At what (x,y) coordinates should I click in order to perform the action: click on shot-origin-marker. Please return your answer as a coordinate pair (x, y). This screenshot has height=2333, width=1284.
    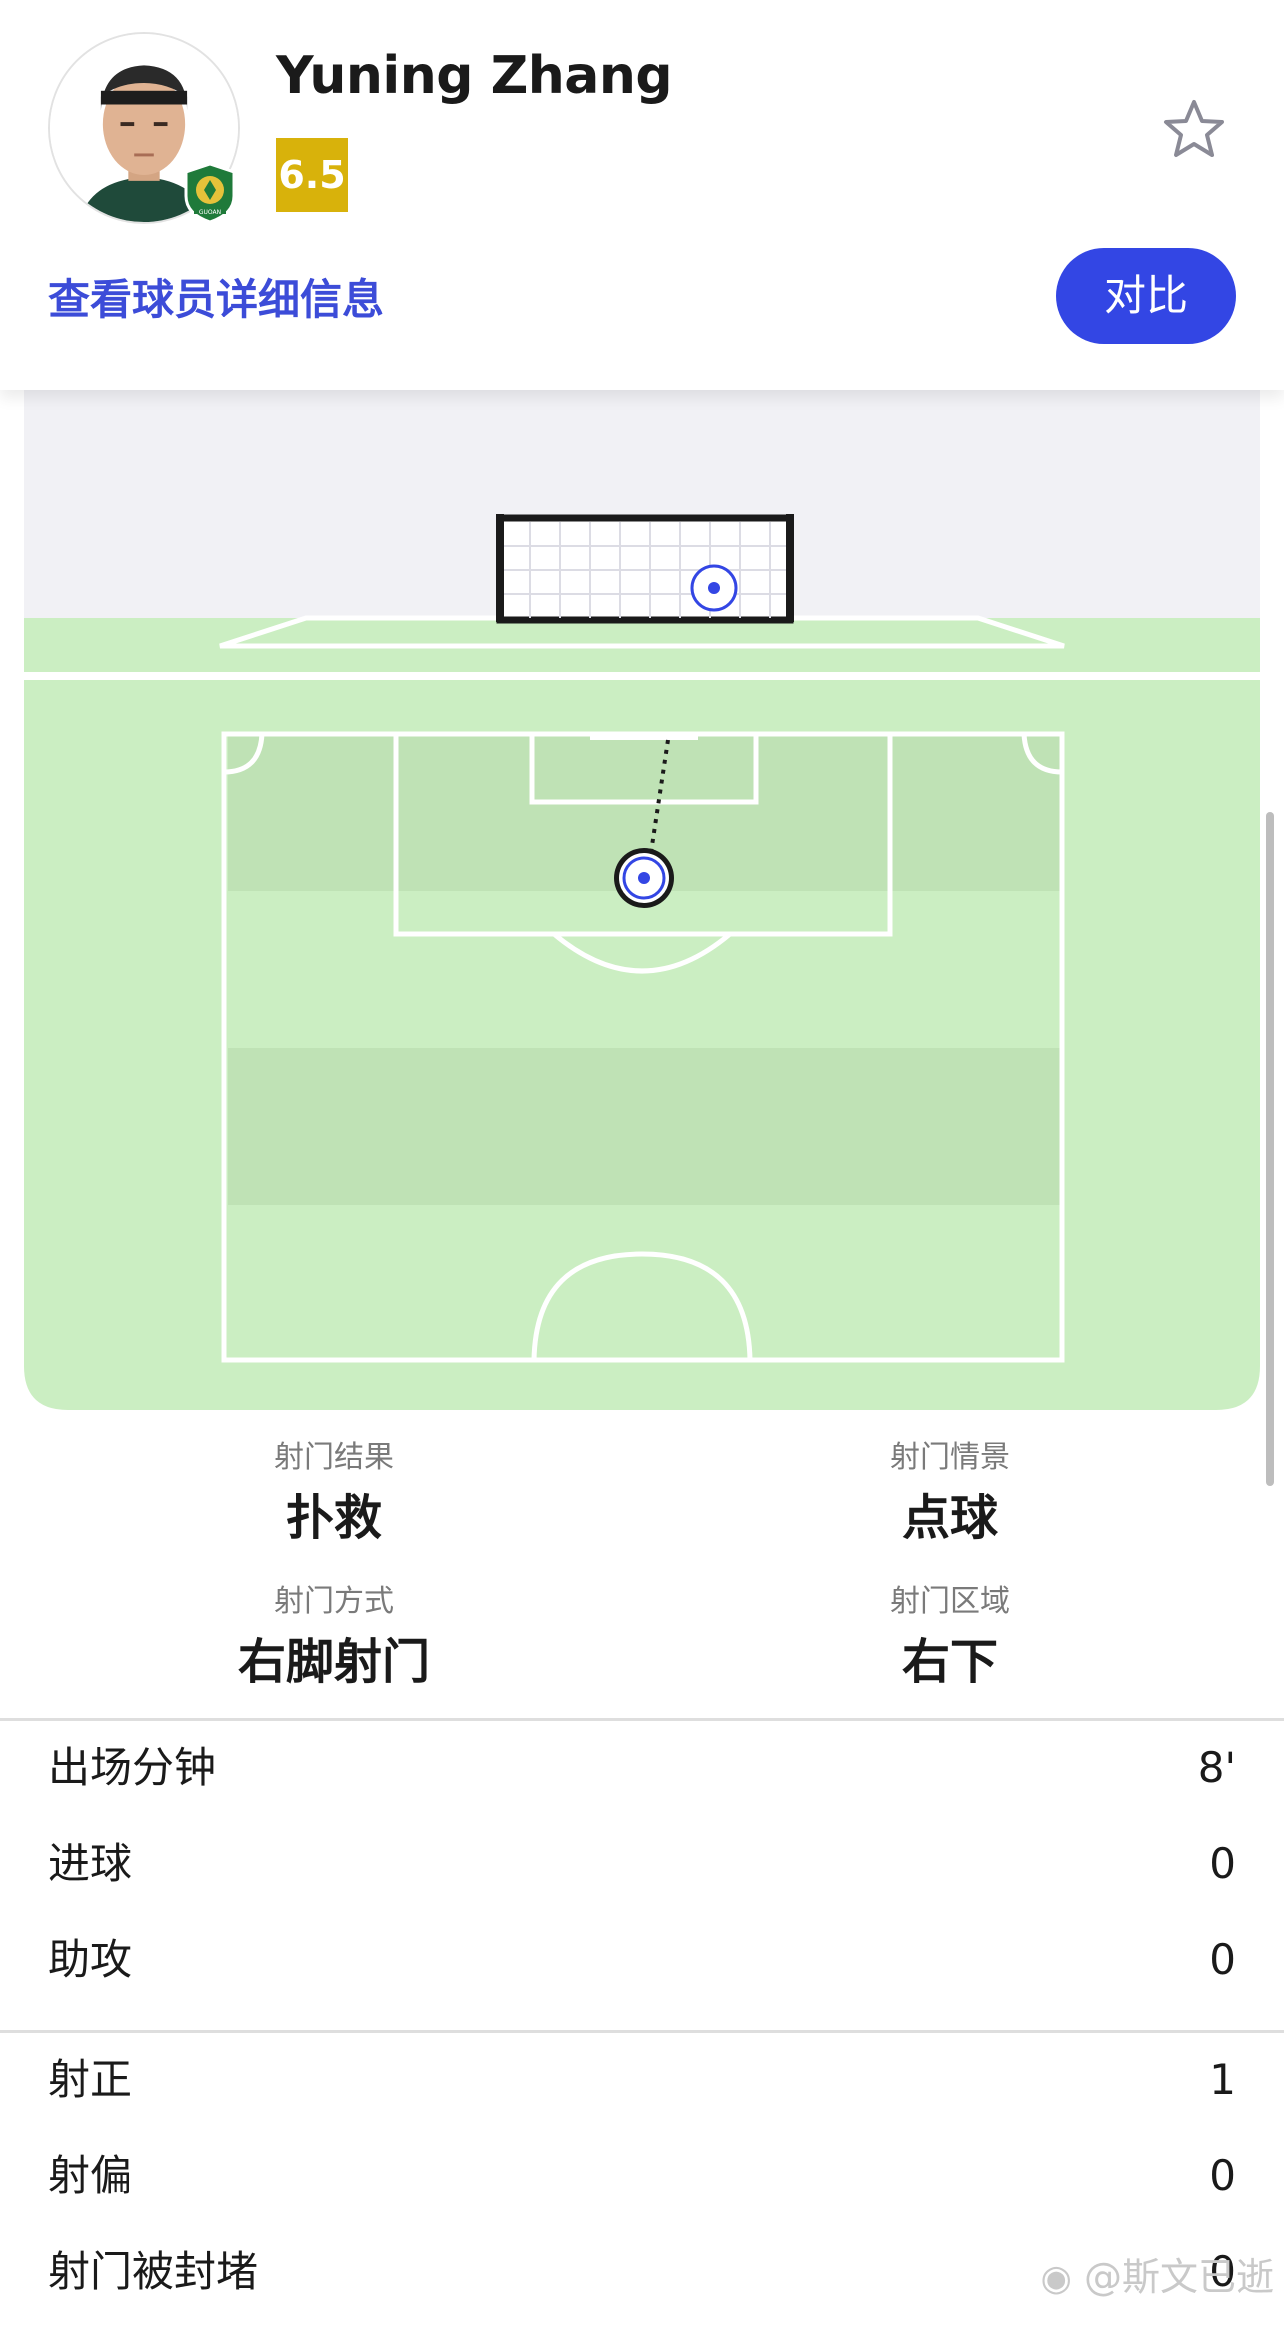
    Looking at the image, I should click on (644, 878).